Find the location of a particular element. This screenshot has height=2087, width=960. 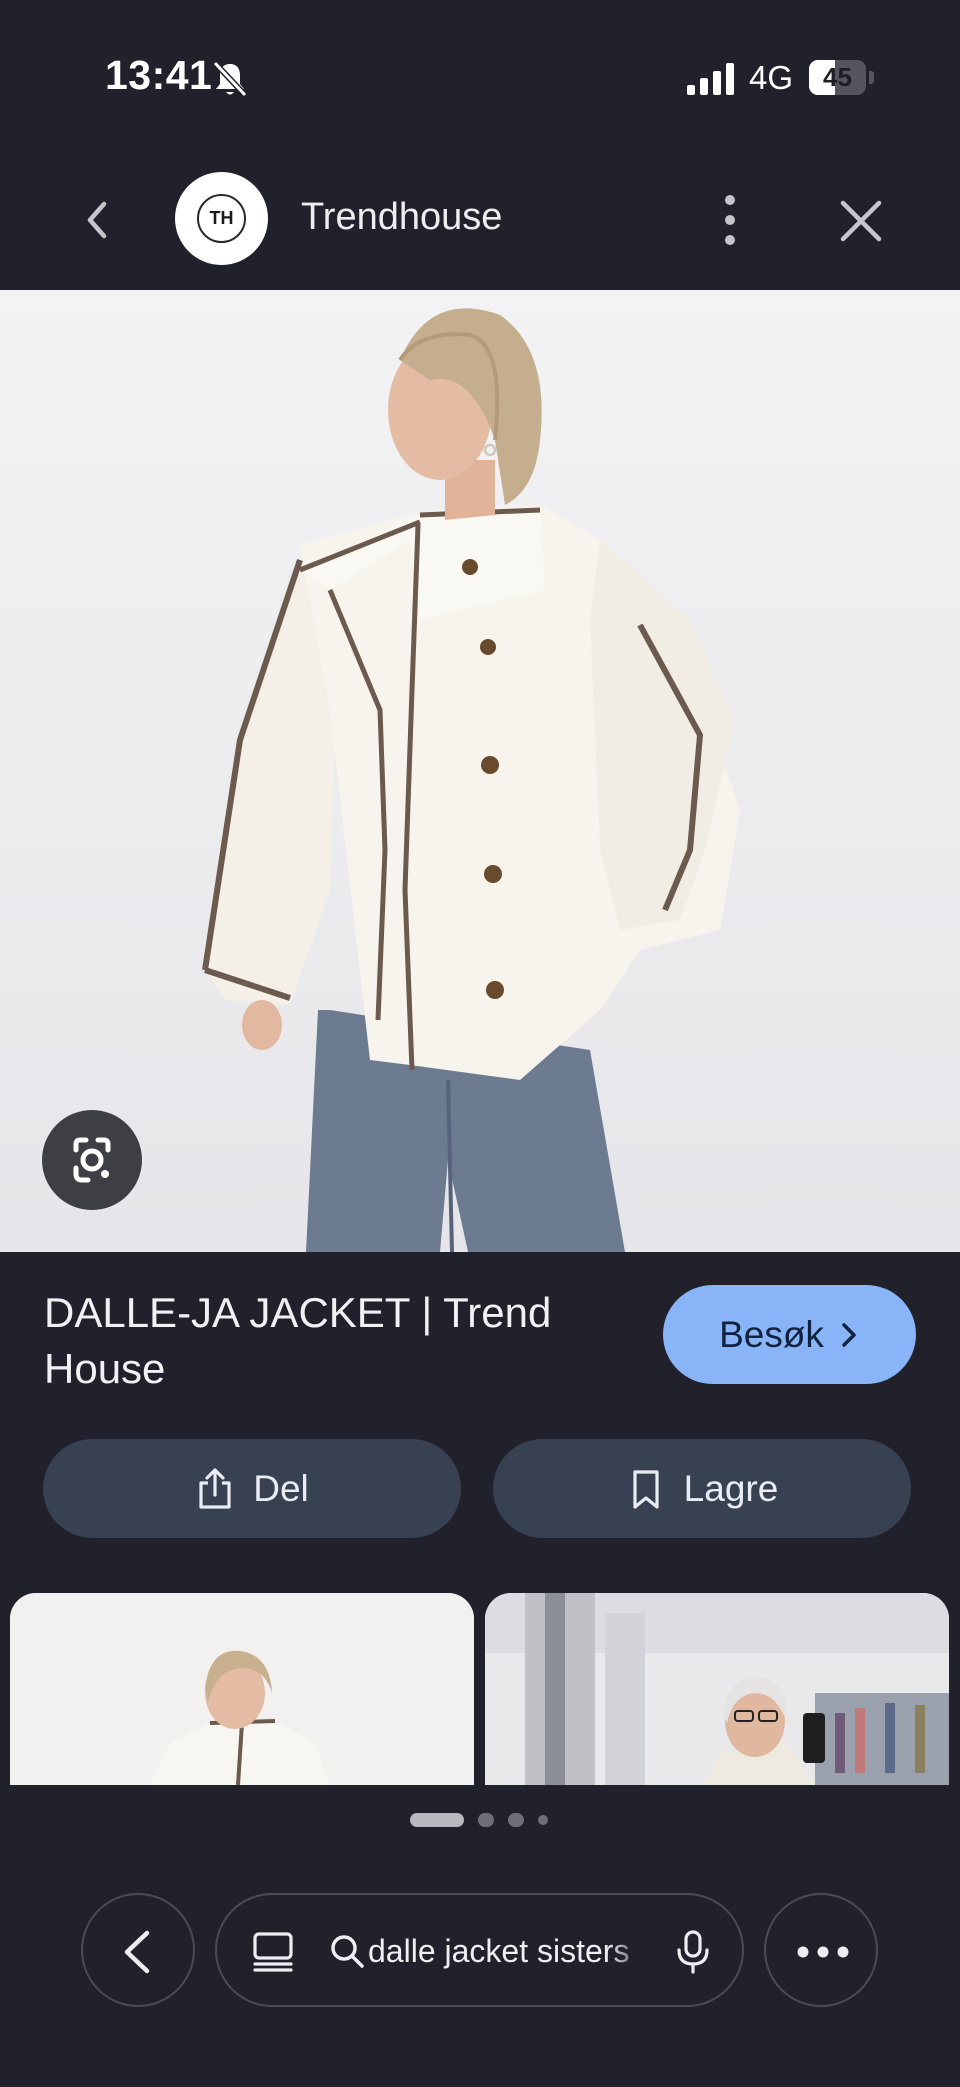

chevron-right-icon is located at coordinates (849, 1334).